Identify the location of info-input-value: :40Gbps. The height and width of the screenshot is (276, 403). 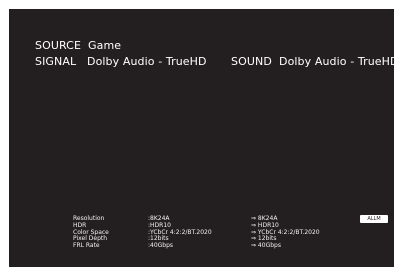
(161, 246).